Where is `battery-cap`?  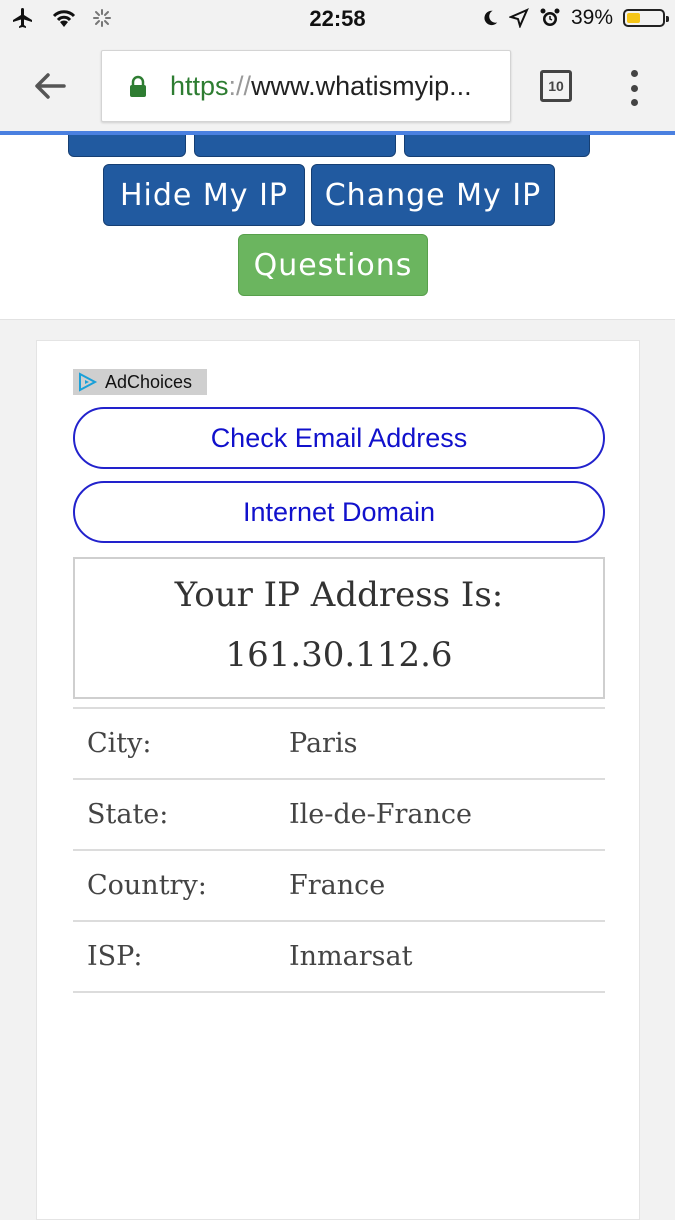 battery-cap is located at coordinates (667, 19).